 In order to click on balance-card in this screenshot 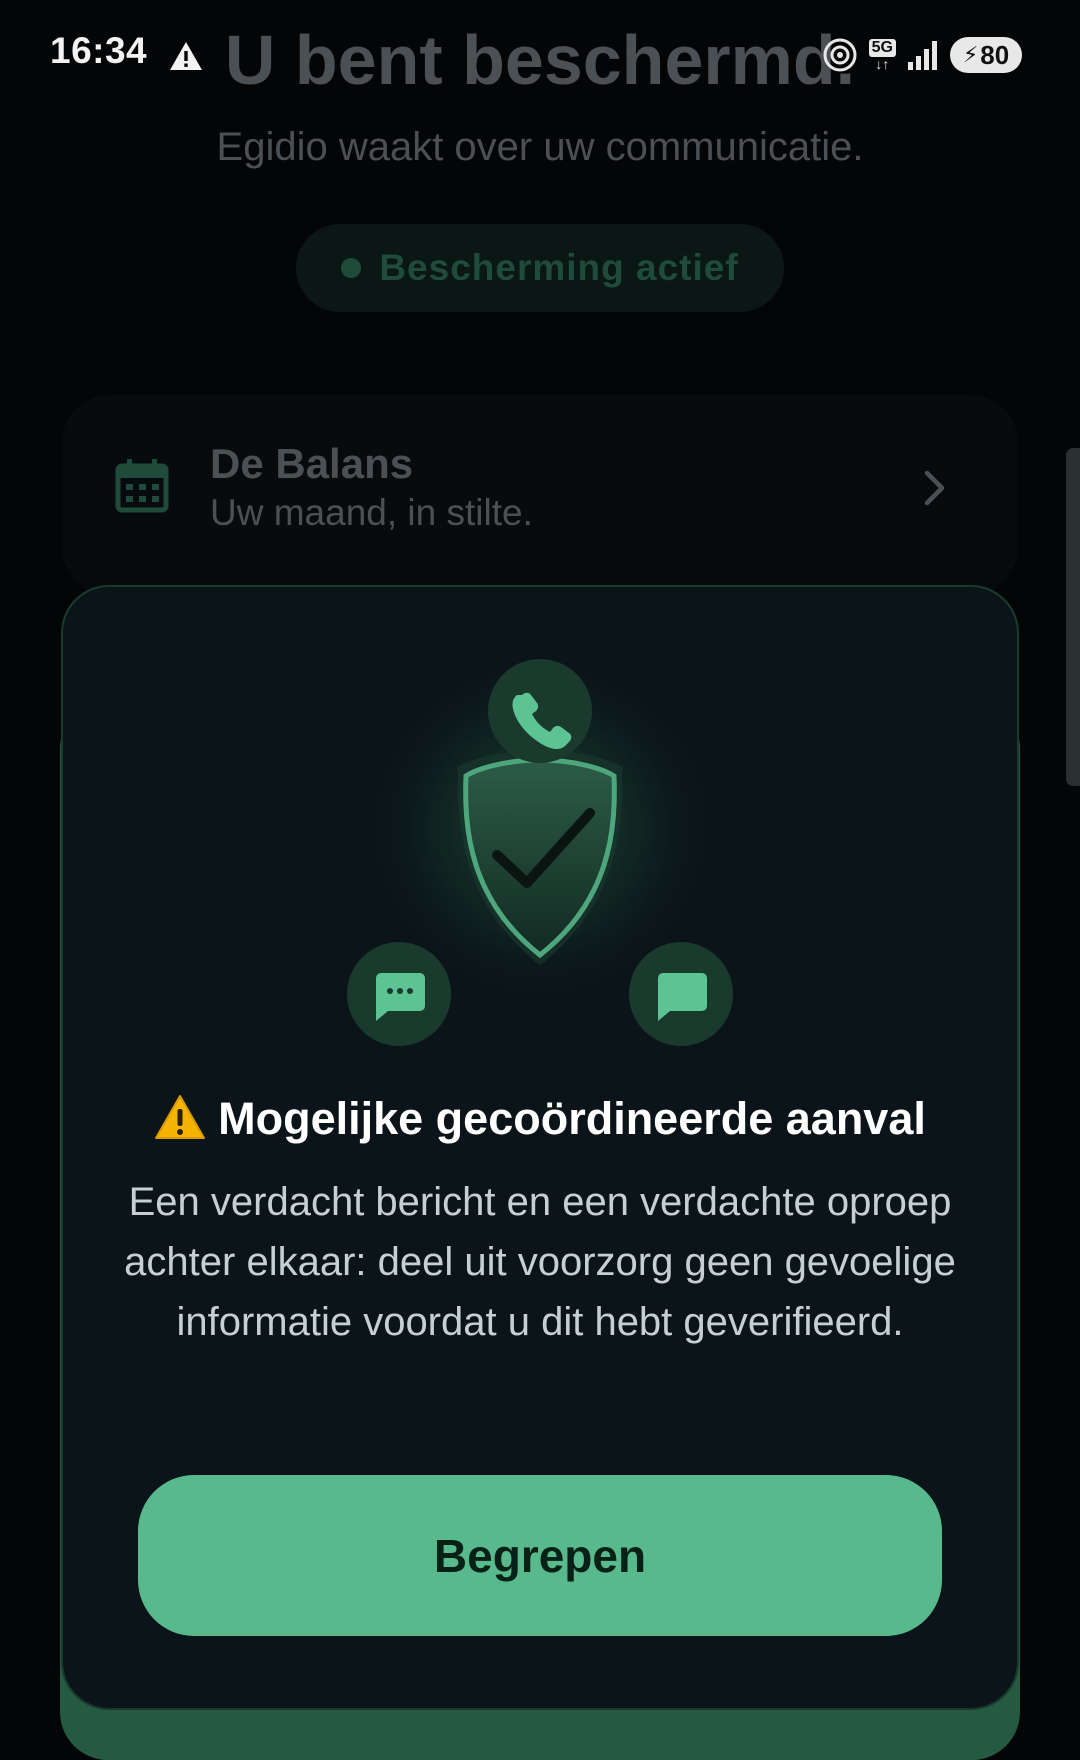, I will do `click(540, 495)`.